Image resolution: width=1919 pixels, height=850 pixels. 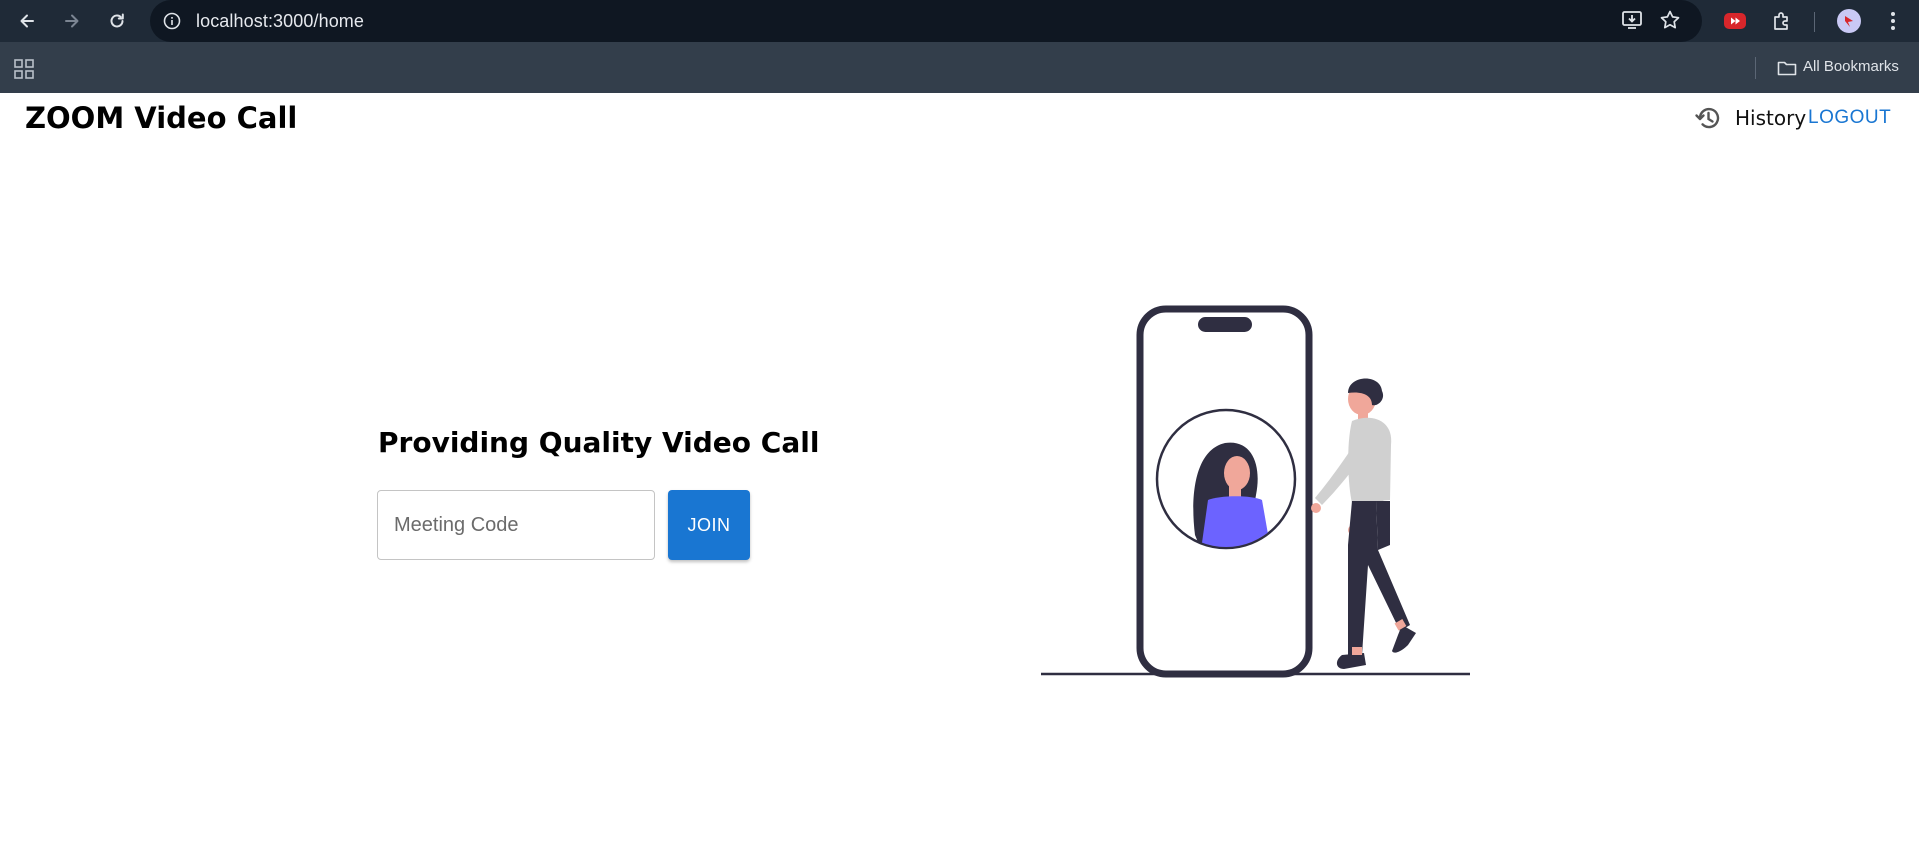 I want to click on extension-red-icon, so click(x=1735, y=21).